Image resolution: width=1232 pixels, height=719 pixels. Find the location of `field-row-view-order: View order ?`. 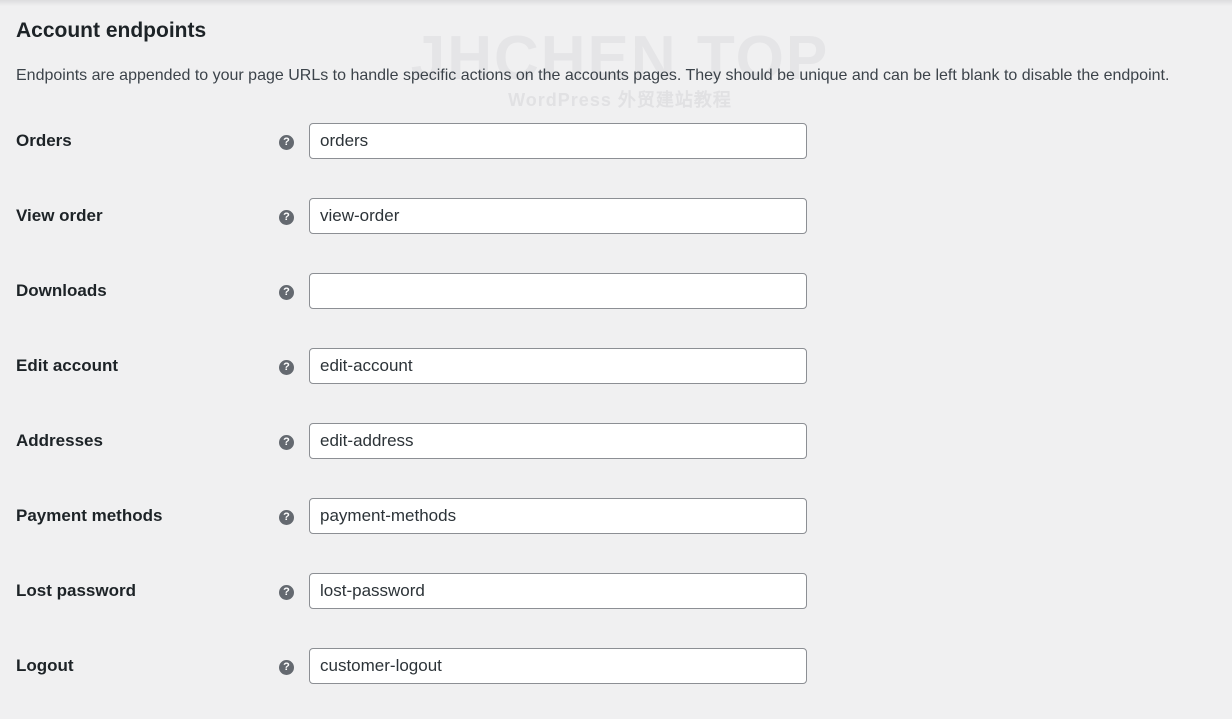

field-row-view-order: View order ? is located at coordinates (616, 218).